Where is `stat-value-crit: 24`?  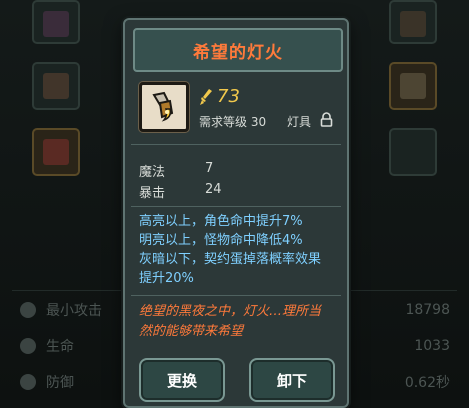
stat-value-crit: 24 is located at coordinates (213, 189).